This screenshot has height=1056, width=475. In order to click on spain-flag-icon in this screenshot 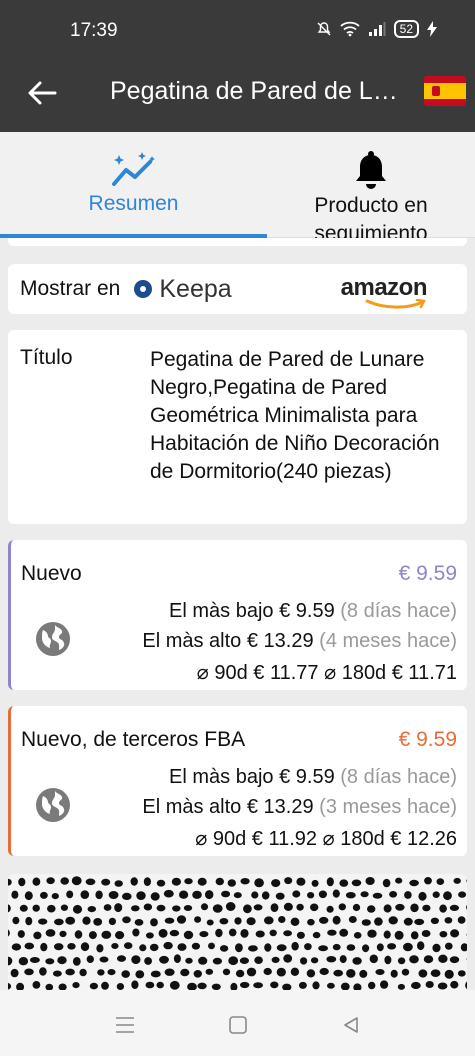, I will do `click(445, 91)`.